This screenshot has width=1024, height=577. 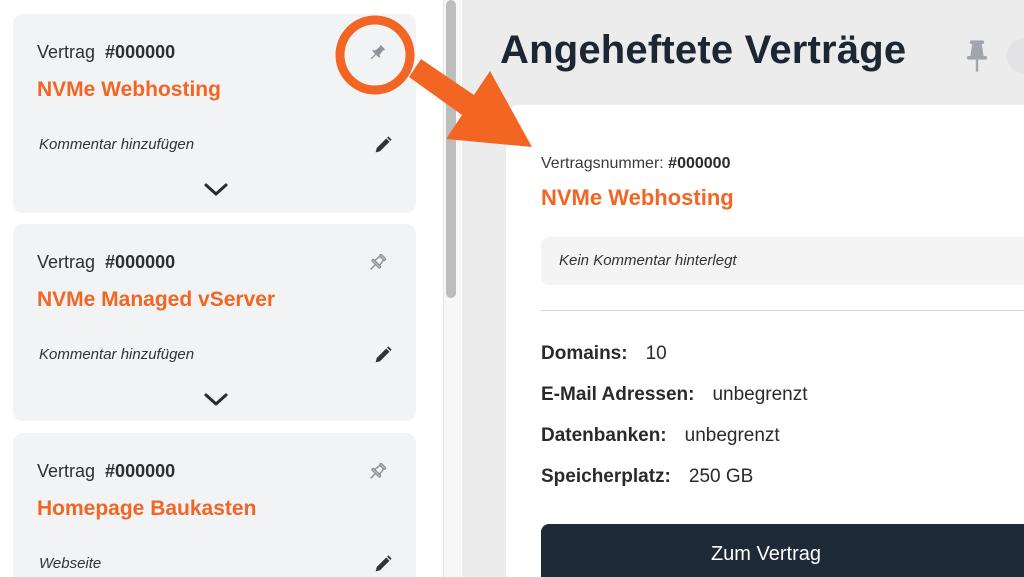 I want to click on comment-box: Kein Kommentar hinterlegt, so click(x=782, y=261).